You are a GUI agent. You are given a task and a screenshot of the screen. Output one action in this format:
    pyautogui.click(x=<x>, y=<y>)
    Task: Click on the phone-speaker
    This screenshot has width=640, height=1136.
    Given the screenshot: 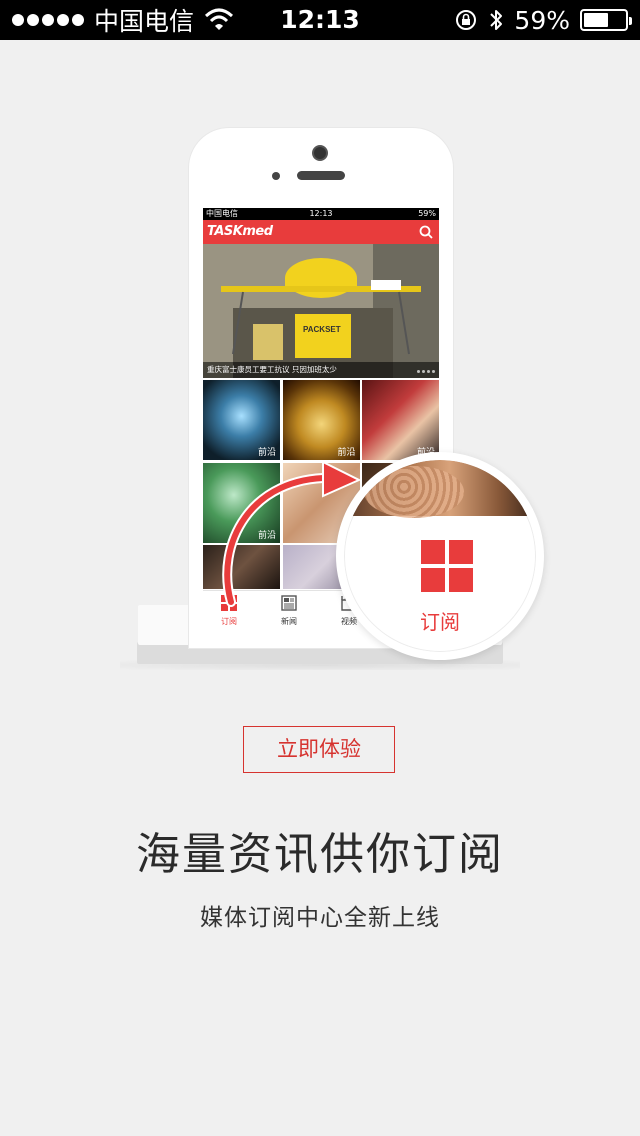 What is the action you would take?
    pyautogui.click(x=321, y=175)
    